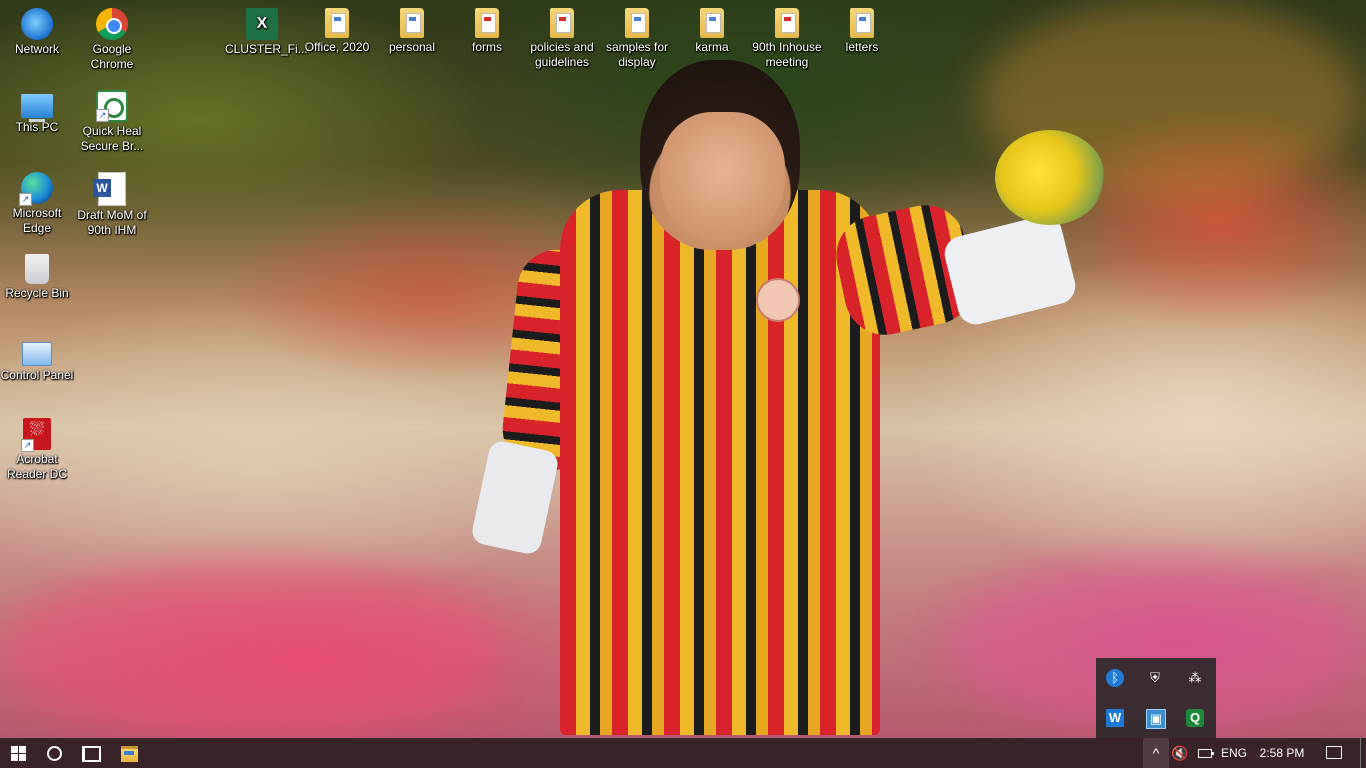  I want to click on volume-button: 🔇, so click(1180, 753).